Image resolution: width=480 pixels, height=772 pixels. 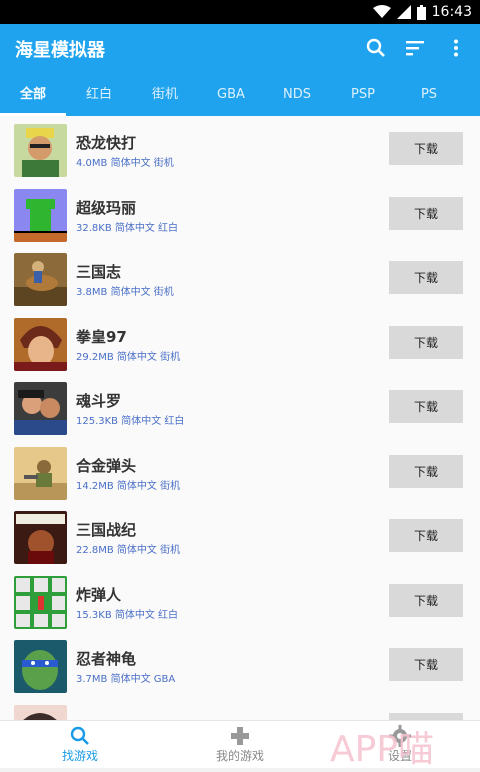 I want to click on category-tabs: 全部 红白 街机 GBA NDS PSP PS C, so click(x=240, y=100).